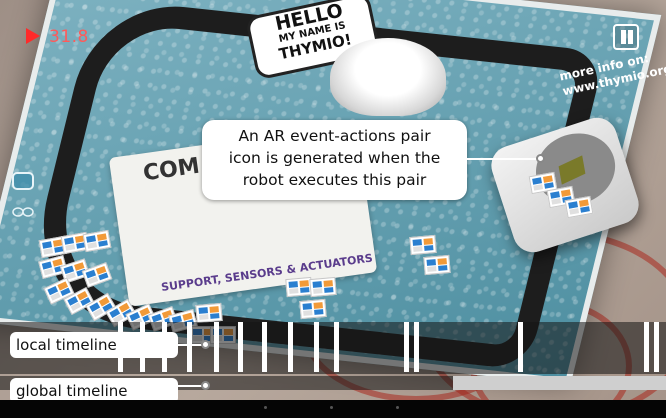  What do you see at coordinates (33, 36) in the screenshot?
I see `play-triangle-icon` at bounding box center [33, 36].